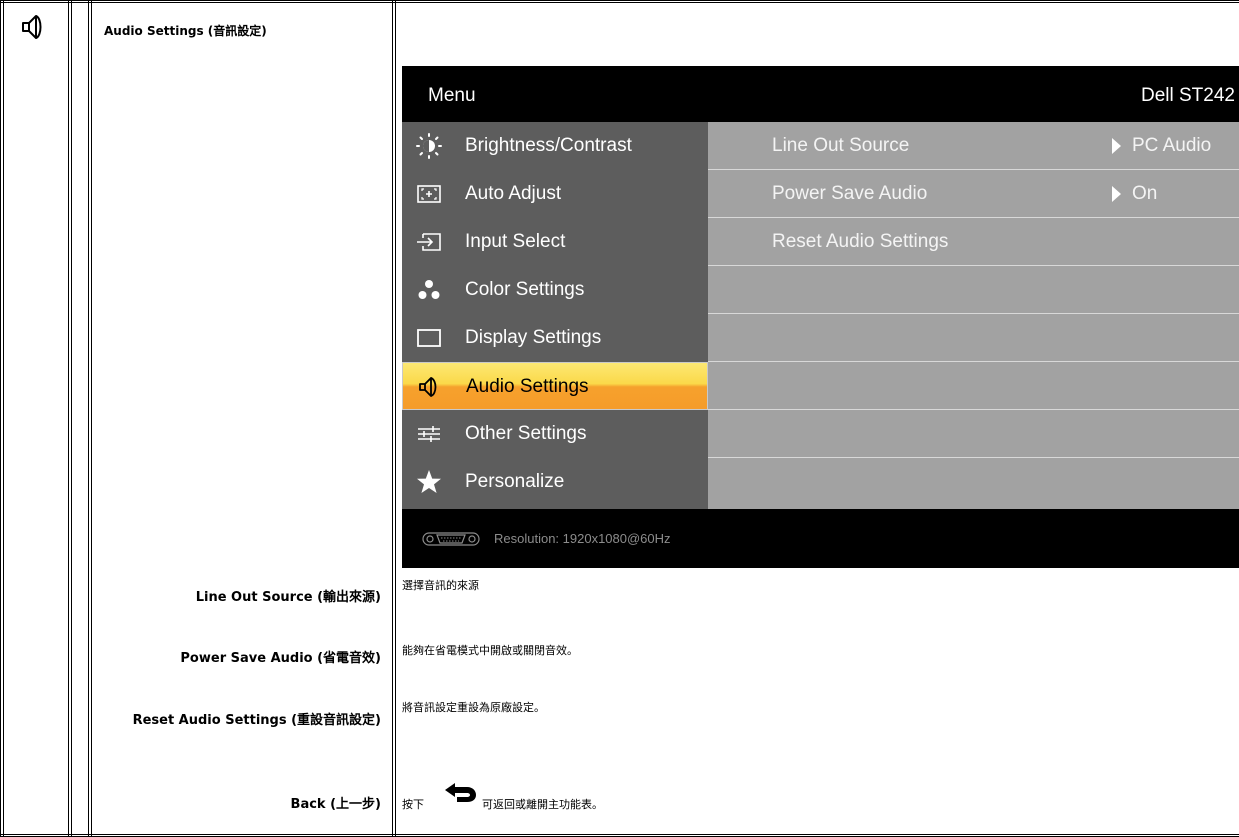 The image size is (1239, 837). Describe the element at coordinates (335, 804) in the screenshot. I see `row-label-back: Back (上一步)` at that location.